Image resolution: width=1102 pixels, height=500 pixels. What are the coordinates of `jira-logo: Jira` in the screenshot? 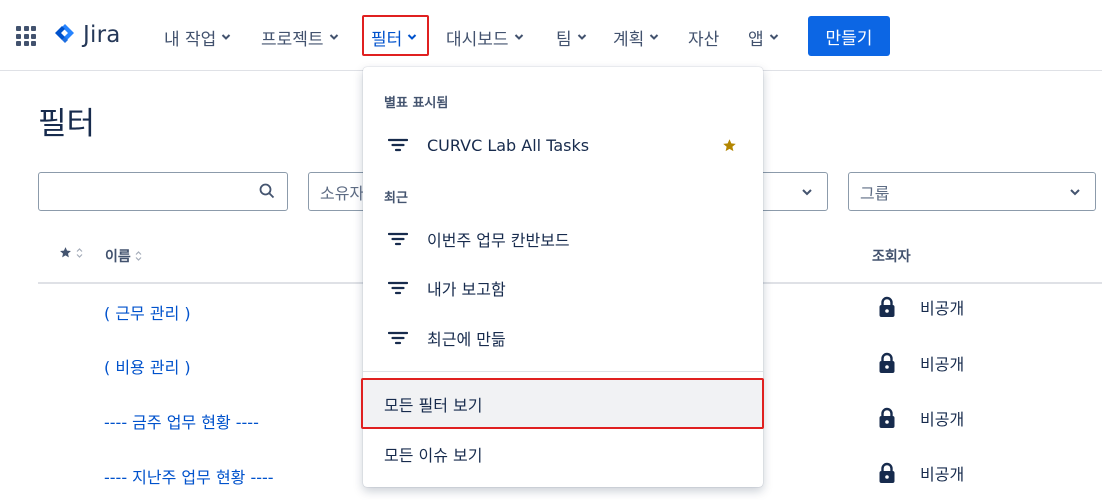 It's located at (86, 35).